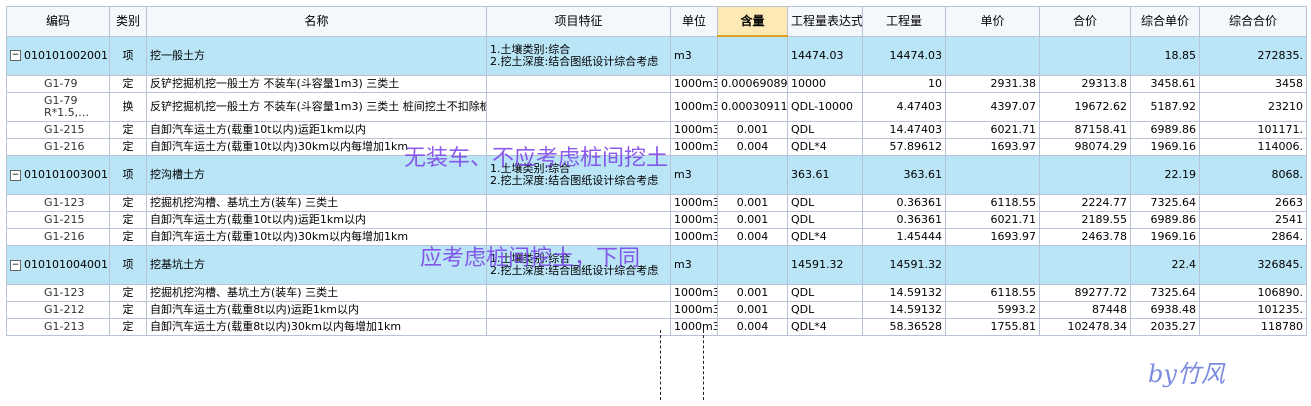  What do you see at coordinates (578, 21) in the screenshot?
I see `col-header-feature: 项目特征` at bounding box center [578, 21].